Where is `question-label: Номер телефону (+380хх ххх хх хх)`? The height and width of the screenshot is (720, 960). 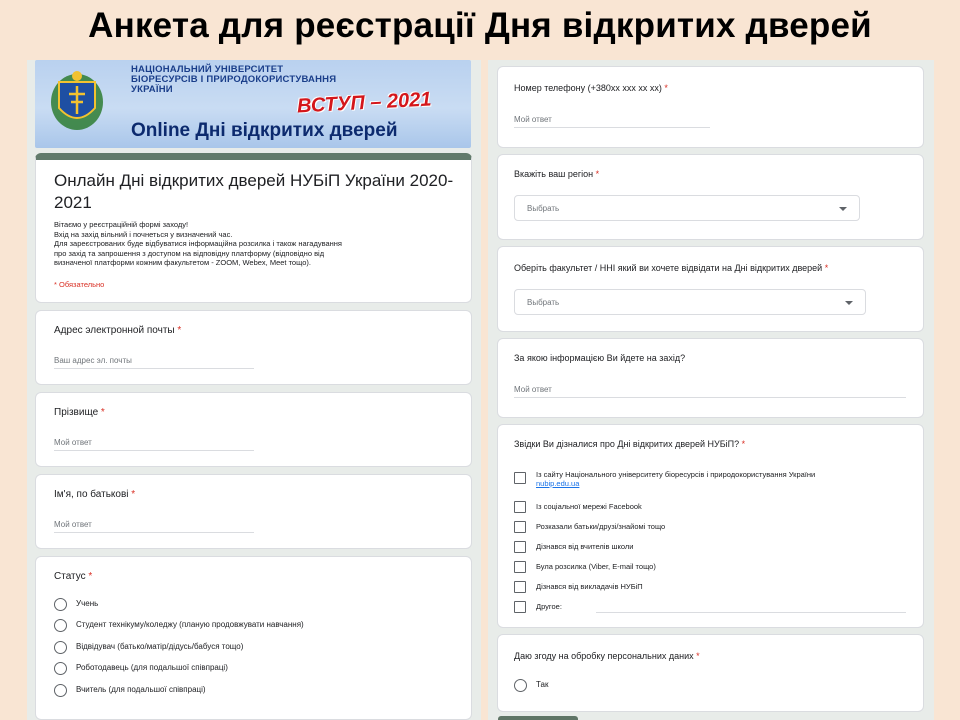 question-label: Номер телефону (+380хх ххх хх хх) is located at coordinates (588, 88).